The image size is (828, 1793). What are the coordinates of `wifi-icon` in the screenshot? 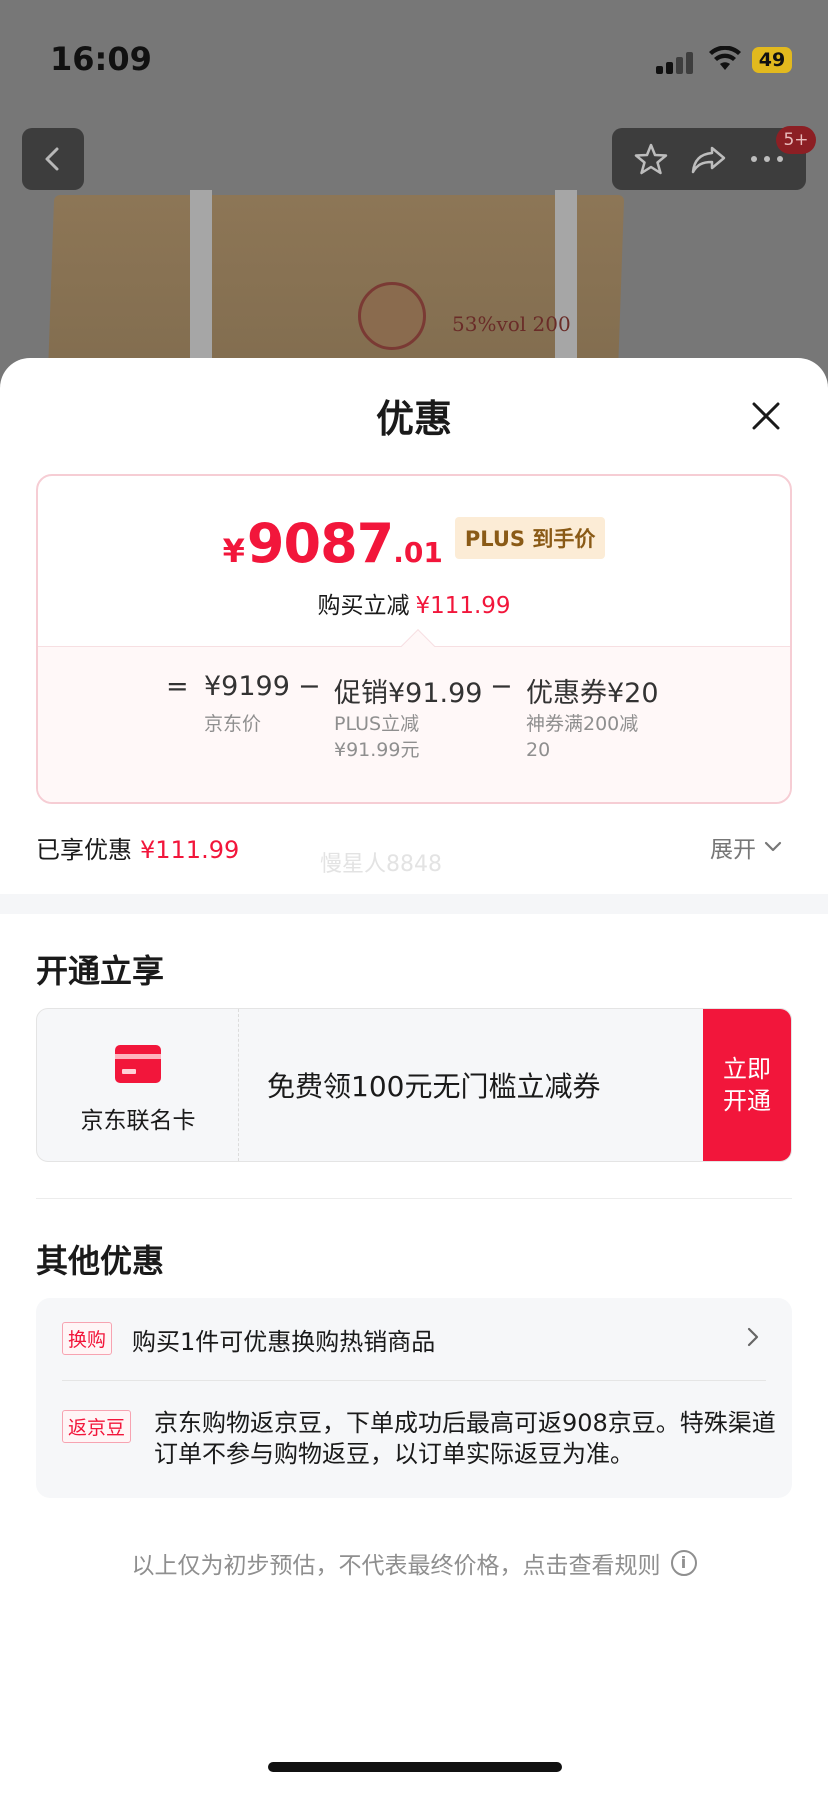 It's located at (725, 58).